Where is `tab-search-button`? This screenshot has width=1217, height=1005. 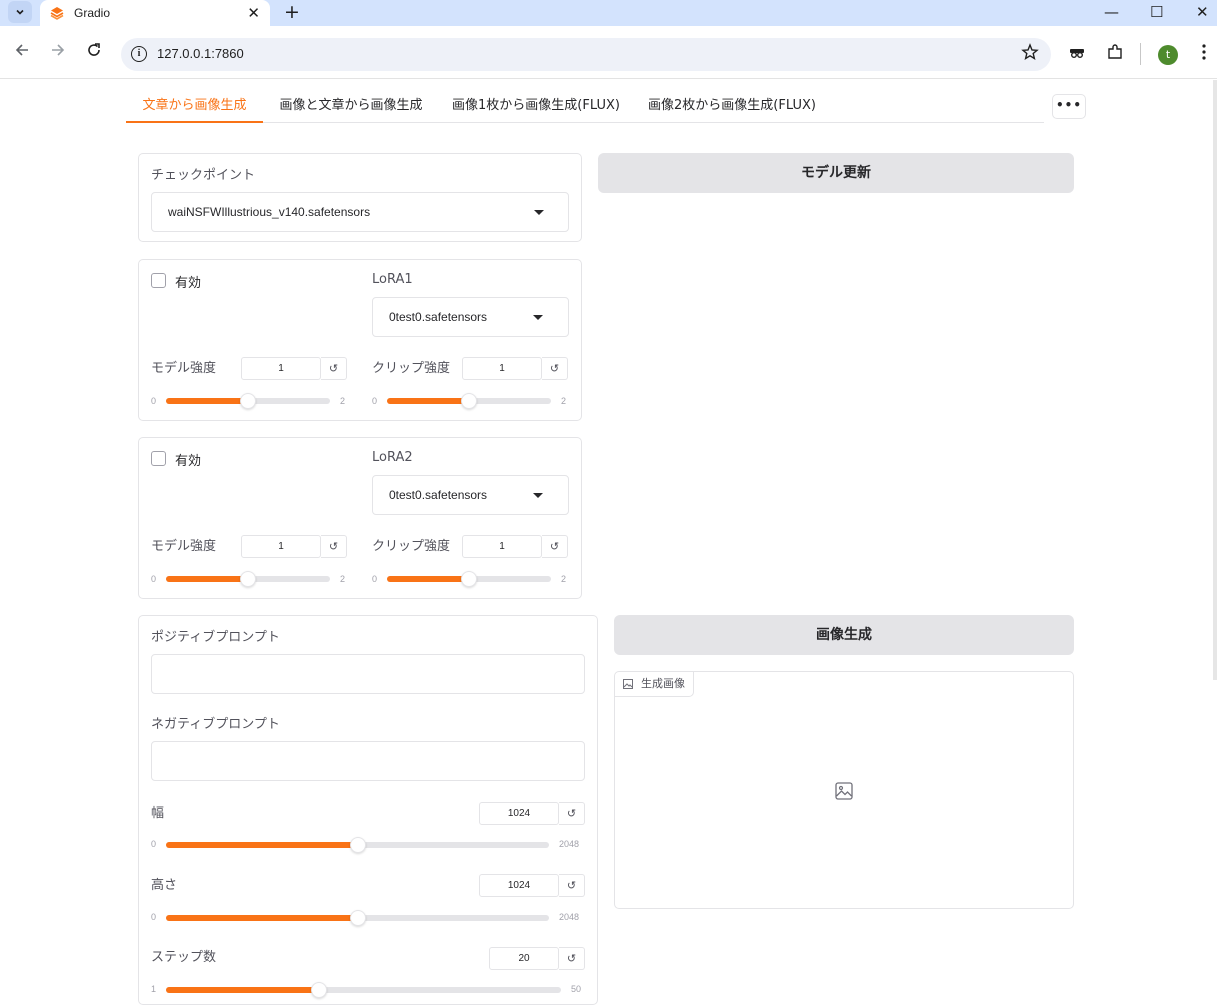
tab-search-button is located at coordinates (20, 12).